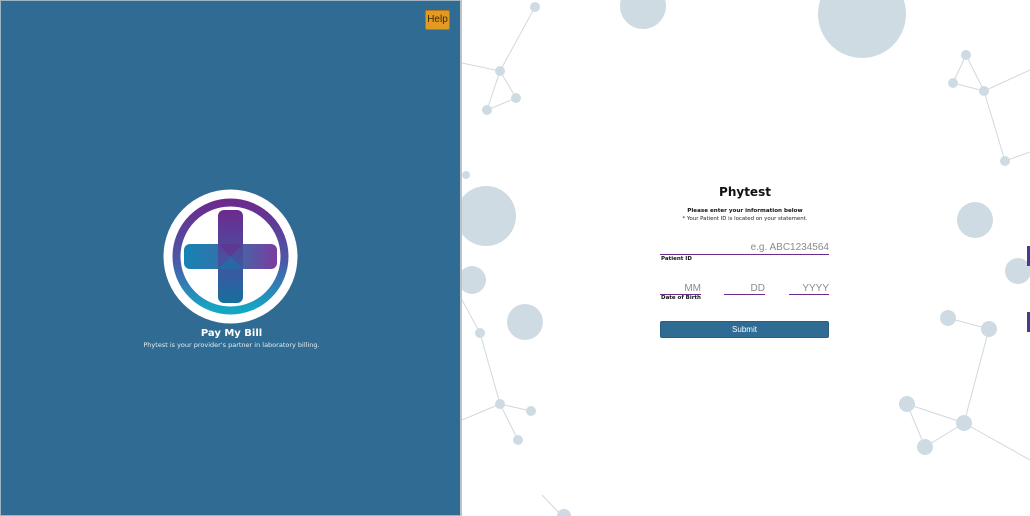  Describe the element at coordinates (680, 288) in the screenshot. I see `dob-month-input` at that location.